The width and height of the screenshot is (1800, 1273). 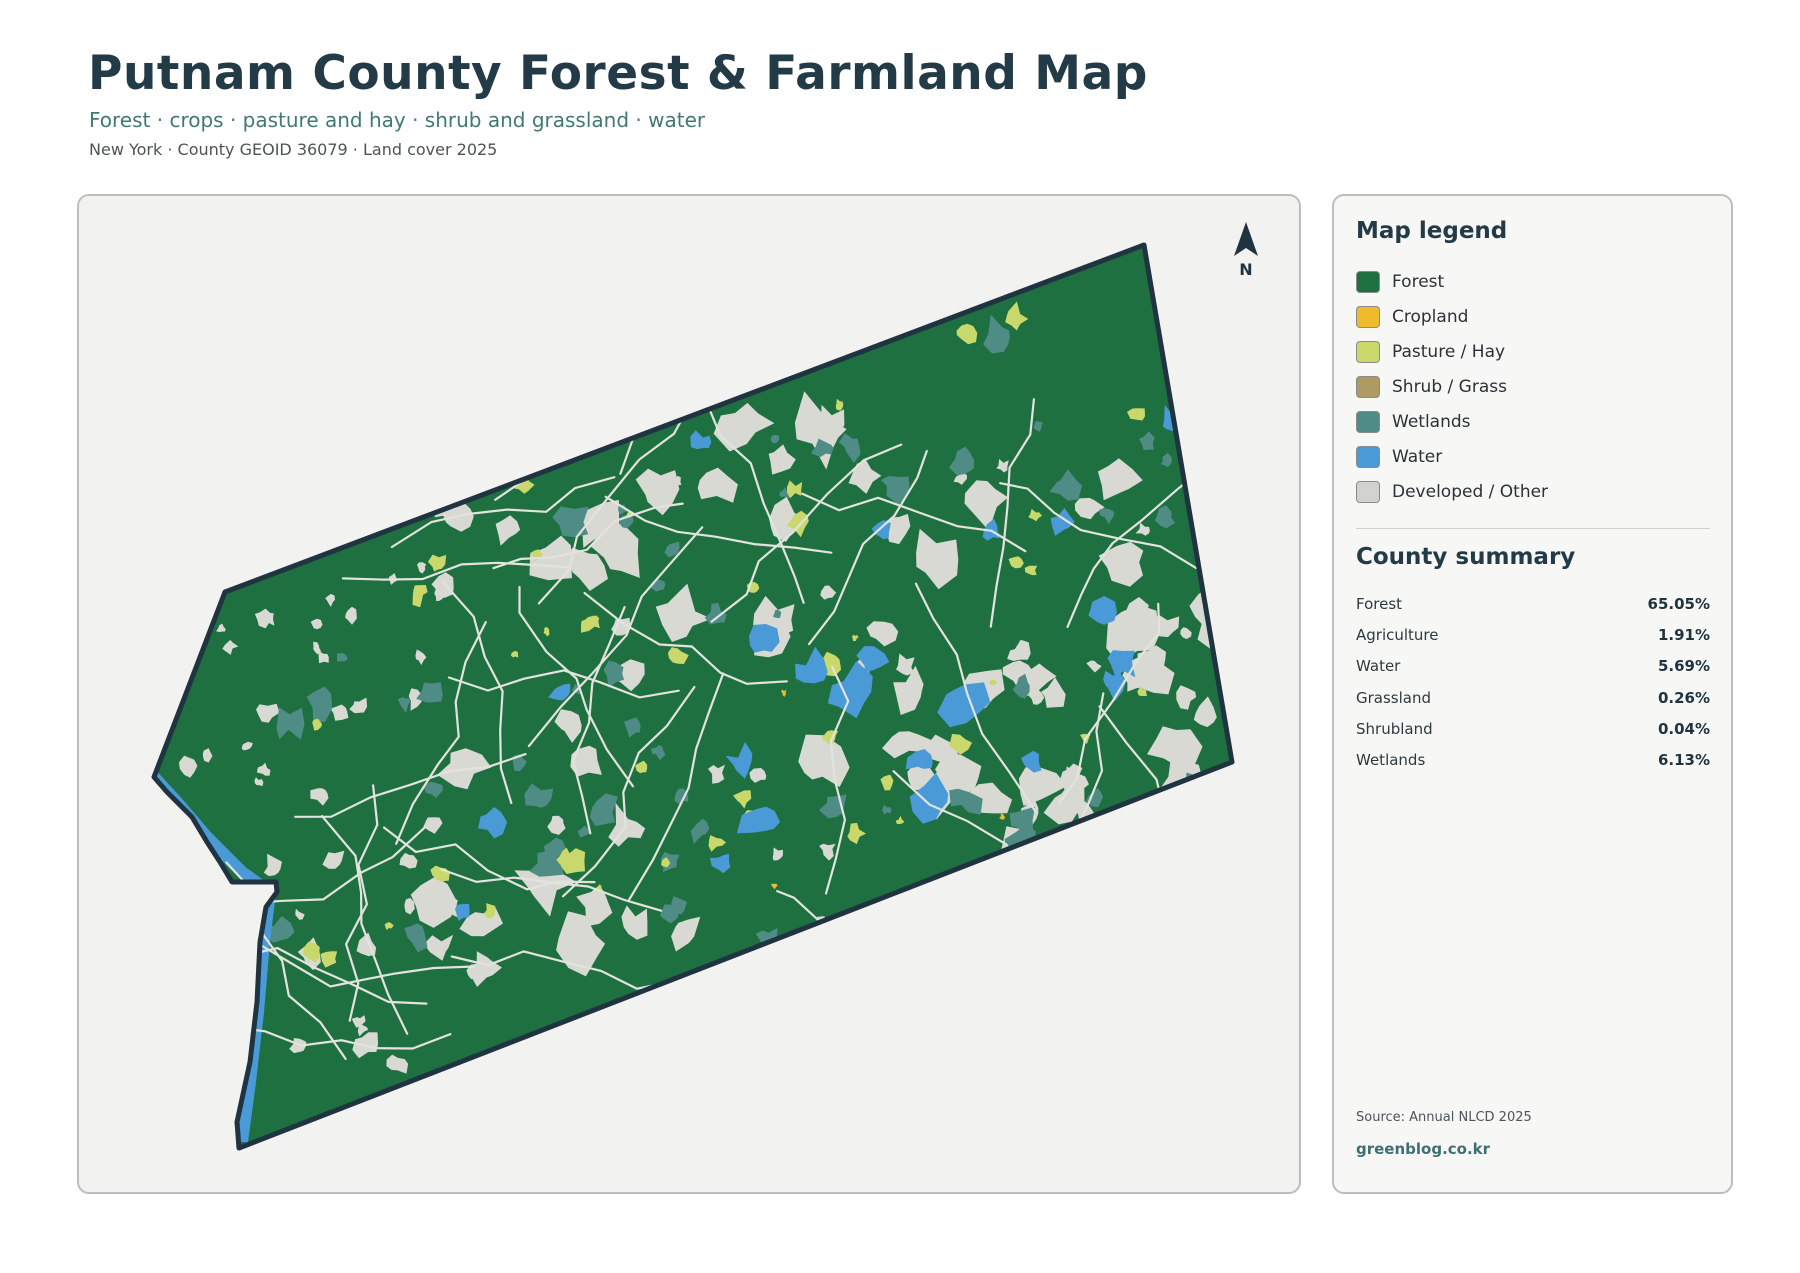 I want to click on legend-label: Shrub / Grass, so click(x=1449, y=386).